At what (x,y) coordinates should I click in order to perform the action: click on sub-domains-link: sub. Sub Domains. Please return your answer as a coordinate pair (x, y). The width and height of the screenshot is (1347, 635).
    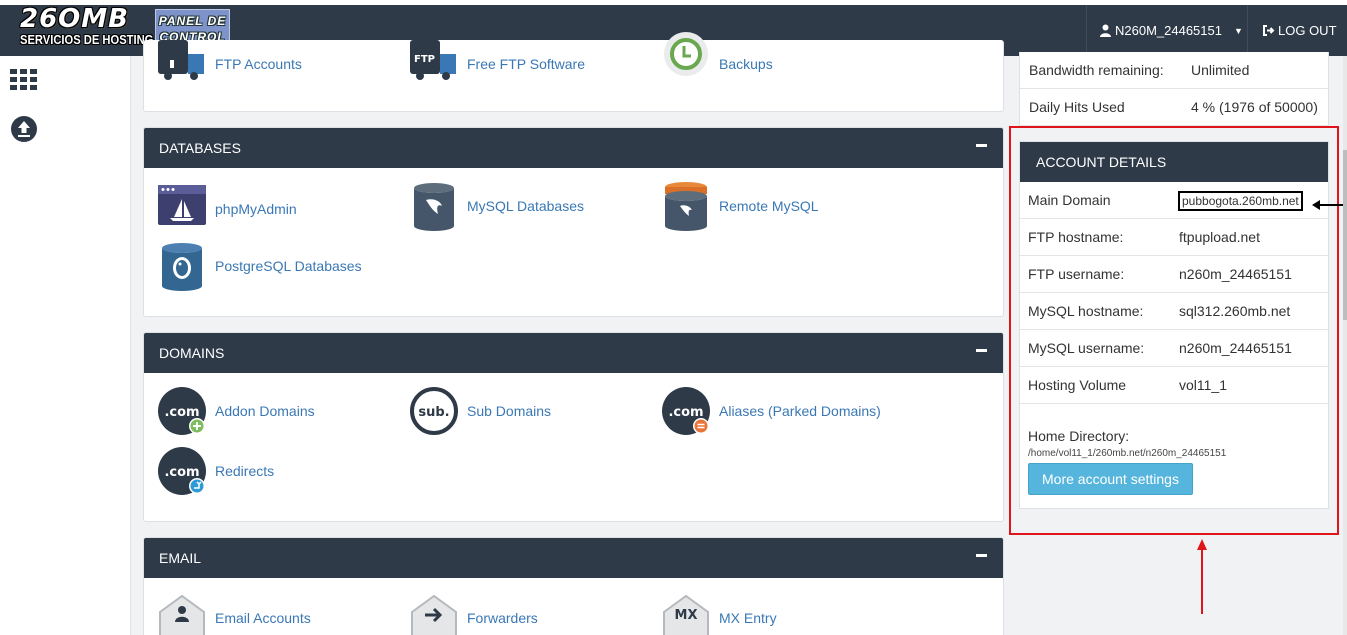
    Looking at the image, I should click on (480, 411).